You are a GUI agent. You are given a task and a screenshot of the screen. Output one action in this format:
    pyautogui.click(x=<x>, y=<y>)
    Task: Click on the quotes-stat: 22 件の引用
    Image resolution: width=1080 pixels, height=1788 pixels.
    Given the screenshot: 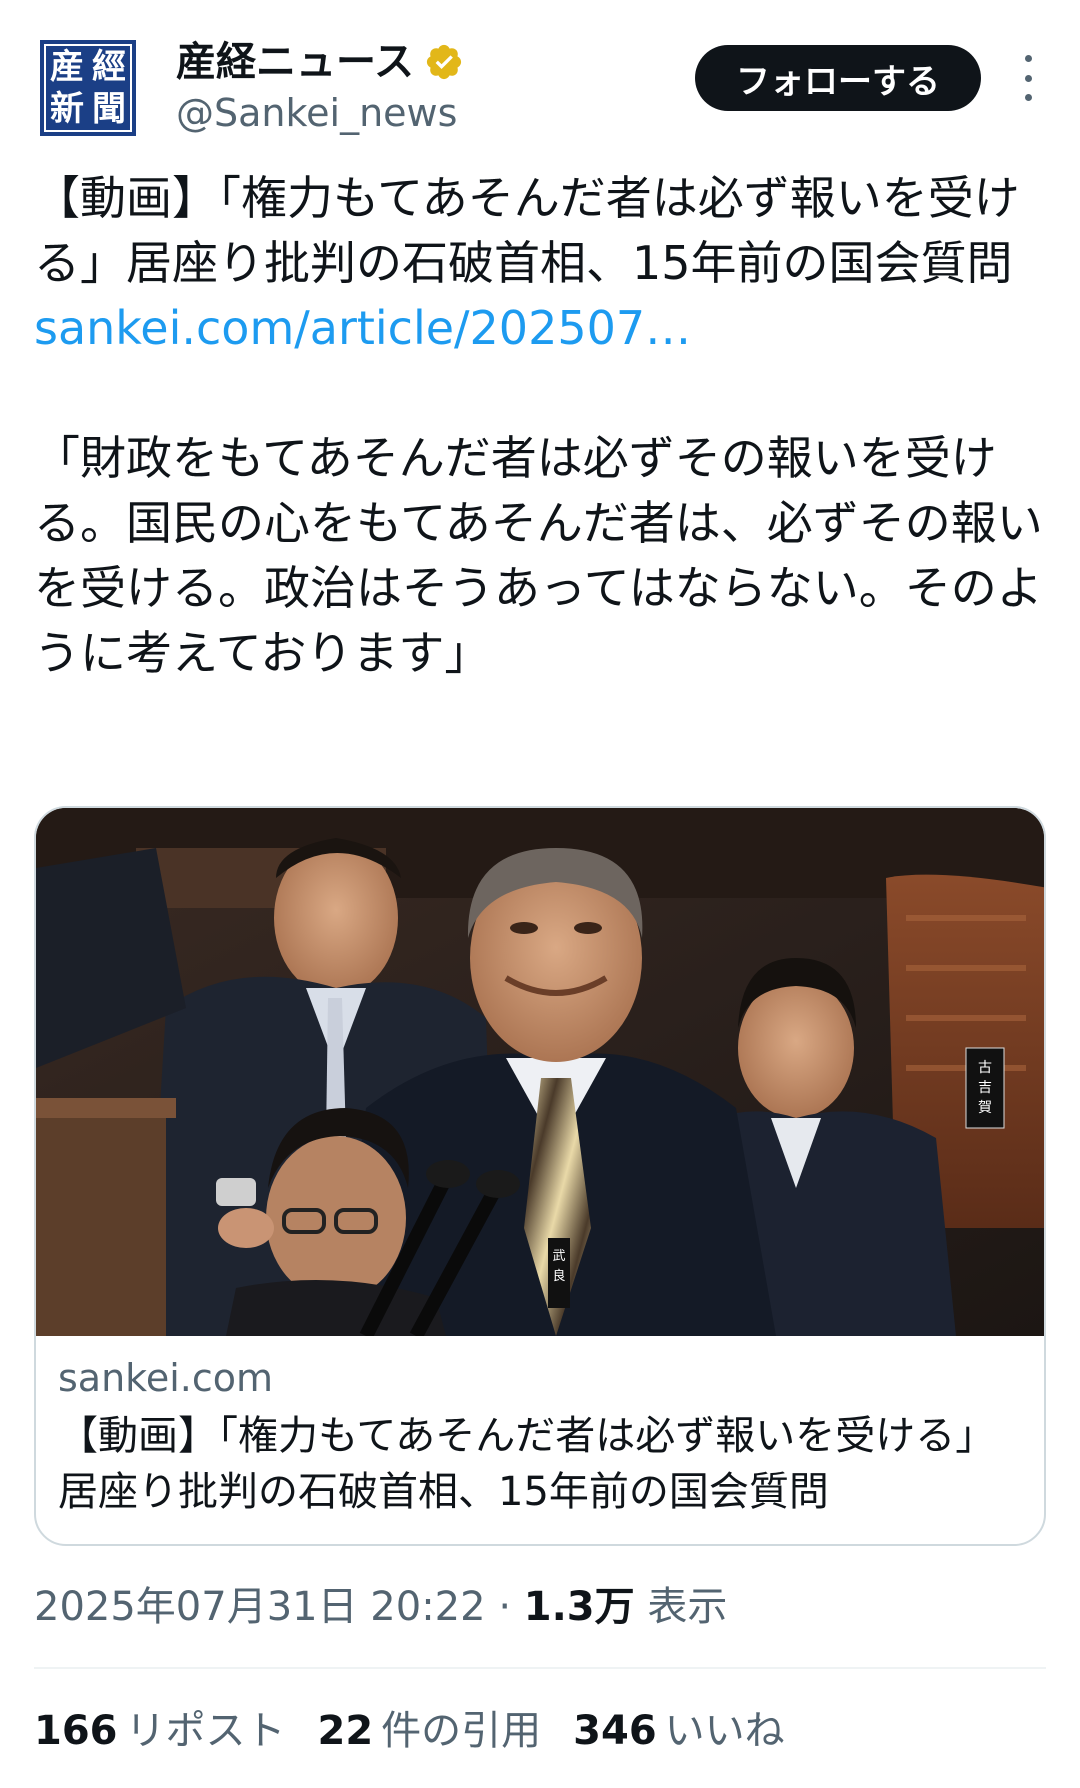 What is the action you would take?
    pyautogui.click(x=430, y=1731)
    